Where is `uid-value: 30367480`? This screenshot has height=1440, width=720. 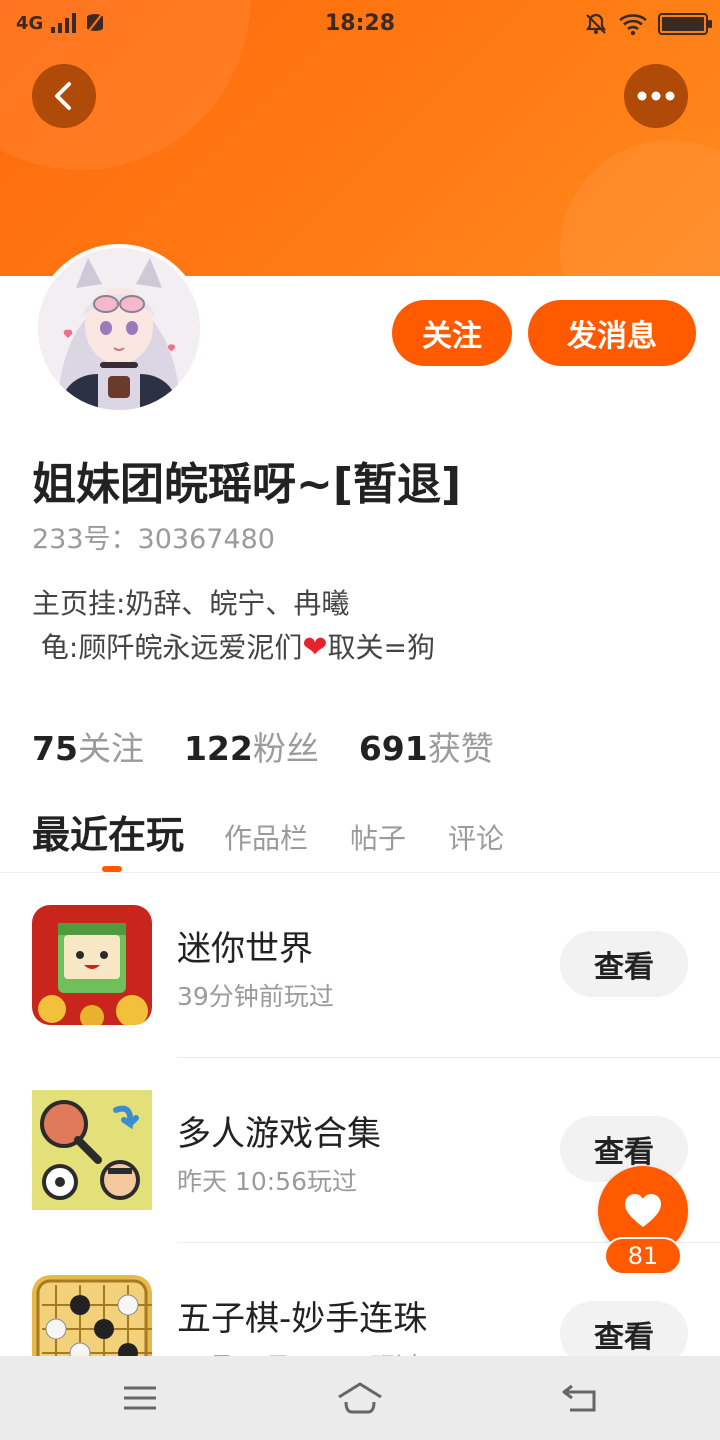 uid-value: 30367480 is located at coordinates (206, 539).